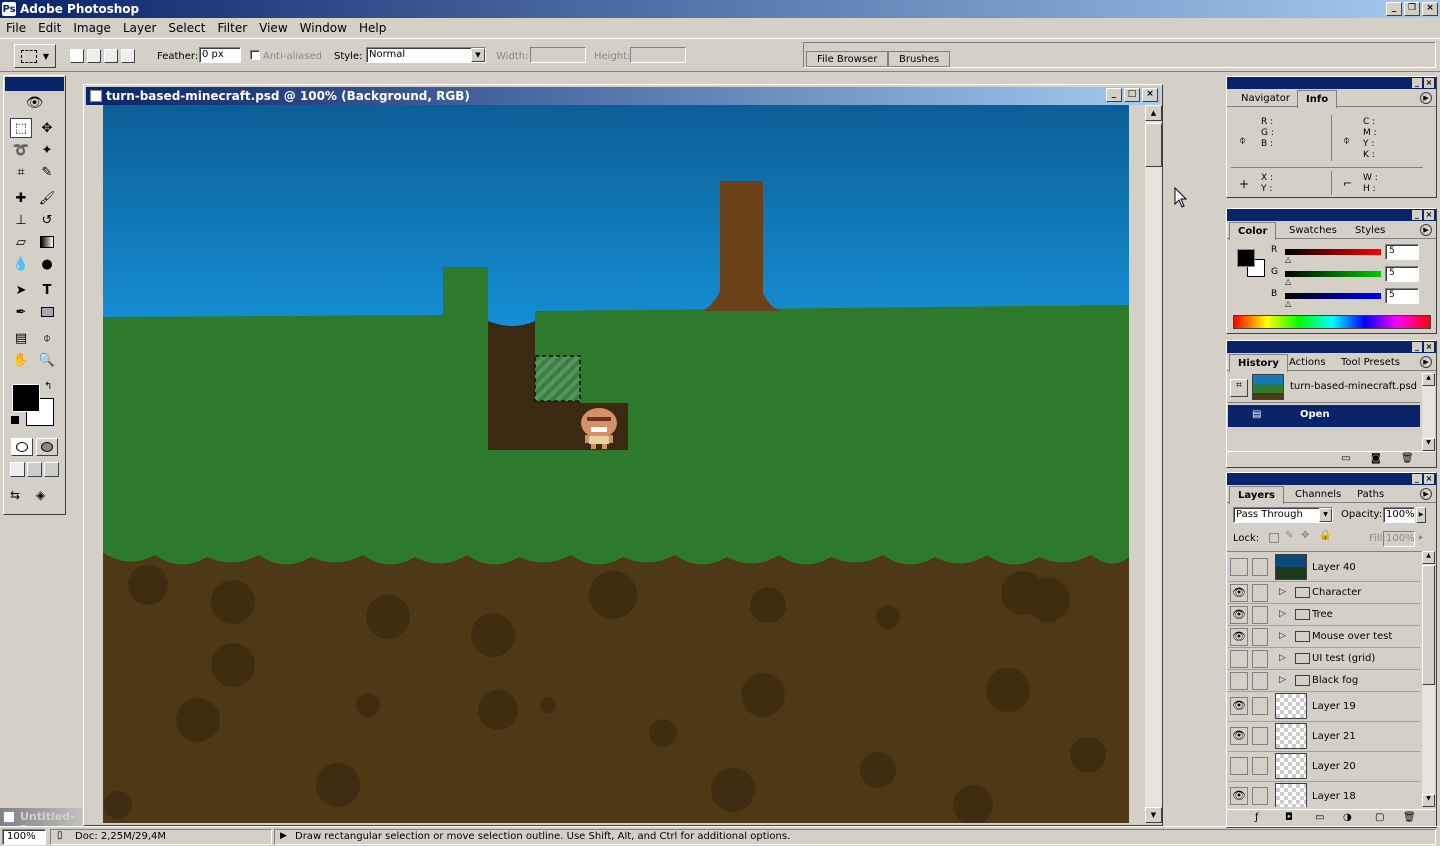  I want to click on default-colors-icon, so click(15, 420).